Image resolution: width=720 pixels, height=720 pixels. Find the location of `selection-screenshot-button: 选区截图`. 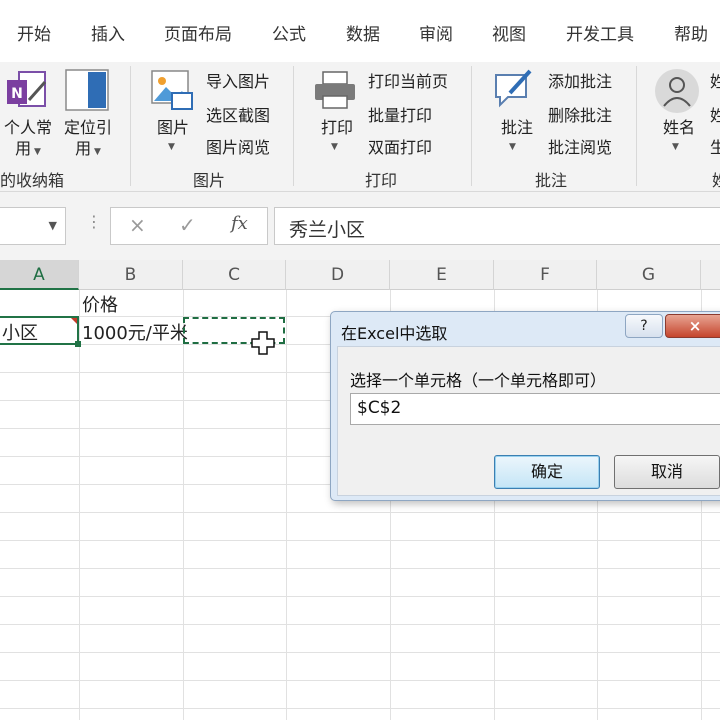

selection-screenshot-button: 选区截图 is located at coordinates (238, 114).